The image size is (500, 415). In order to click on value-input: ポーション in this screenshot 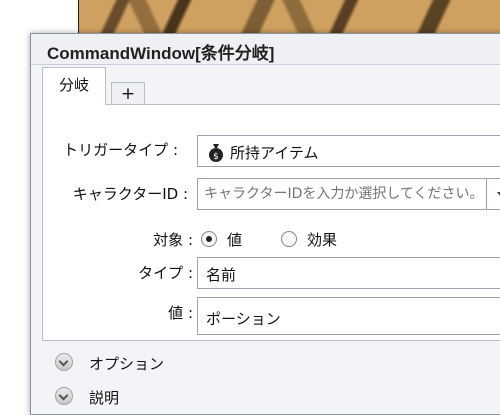, I will do `click(348, 316)`.